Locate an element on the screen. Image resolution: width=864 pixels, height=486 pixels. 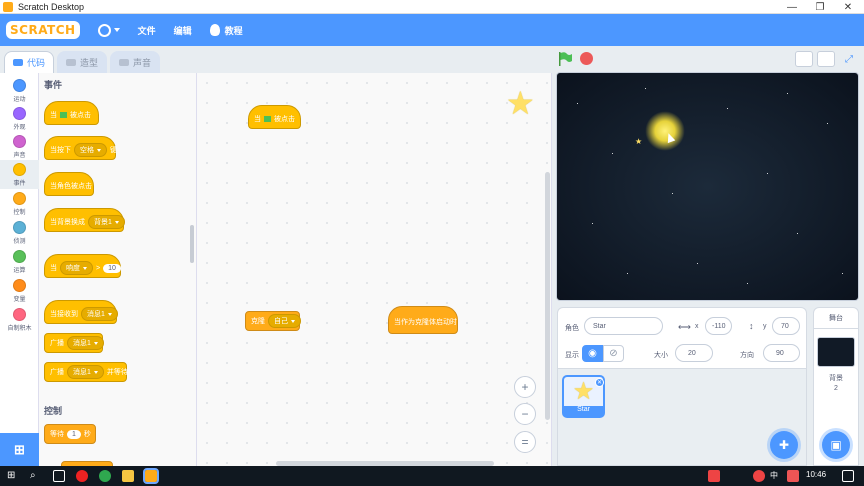
tab-costumes: 造型 is located at coordinates (82, 62).